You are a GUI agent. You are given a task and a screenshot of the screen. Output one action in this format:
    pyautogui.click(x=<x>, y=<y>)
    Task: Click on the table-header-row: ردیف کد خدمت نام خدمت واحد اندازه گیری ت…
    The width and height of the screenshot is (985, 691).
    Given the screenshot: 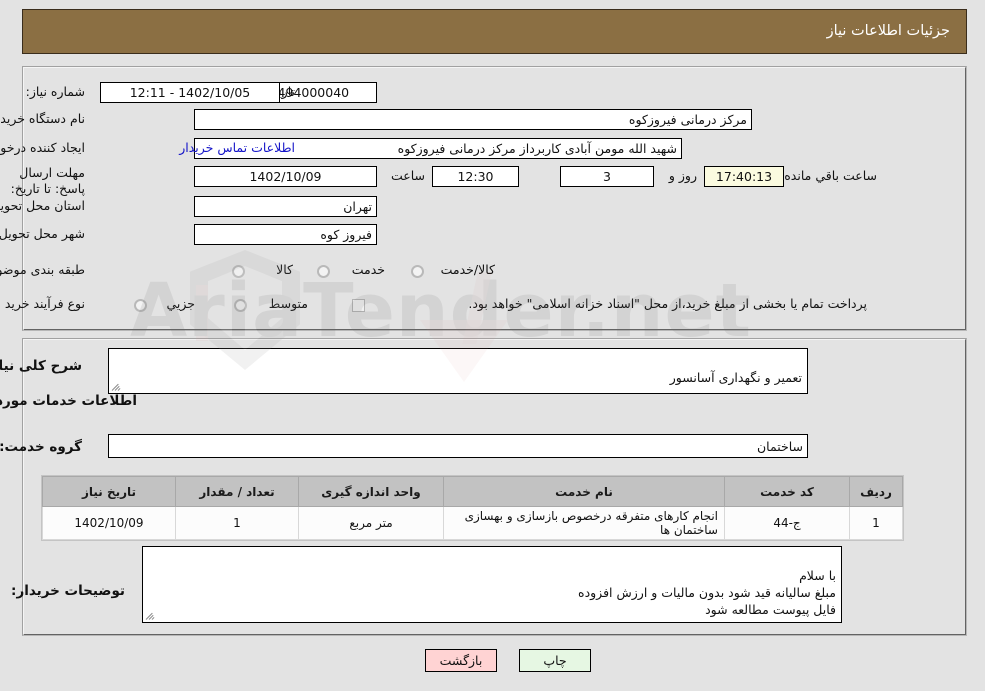 What is the action you would take?
    pyautogui.click(x=472, y=491)
    